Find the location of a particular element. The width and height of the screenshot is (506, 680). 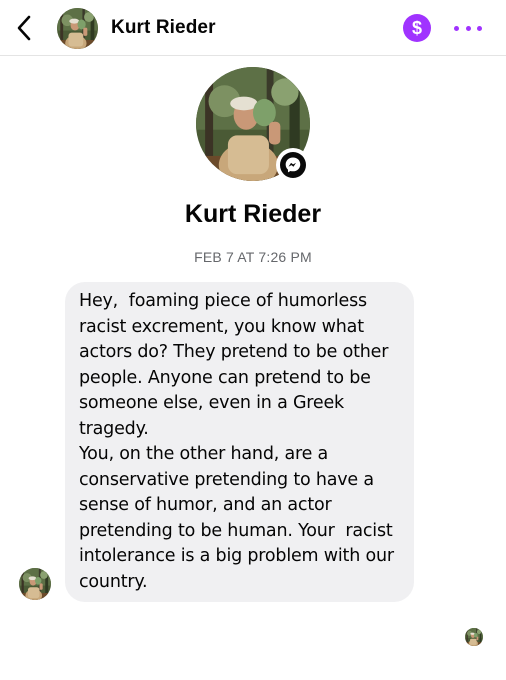

messenger-badge is located at coordinates (293, 165).